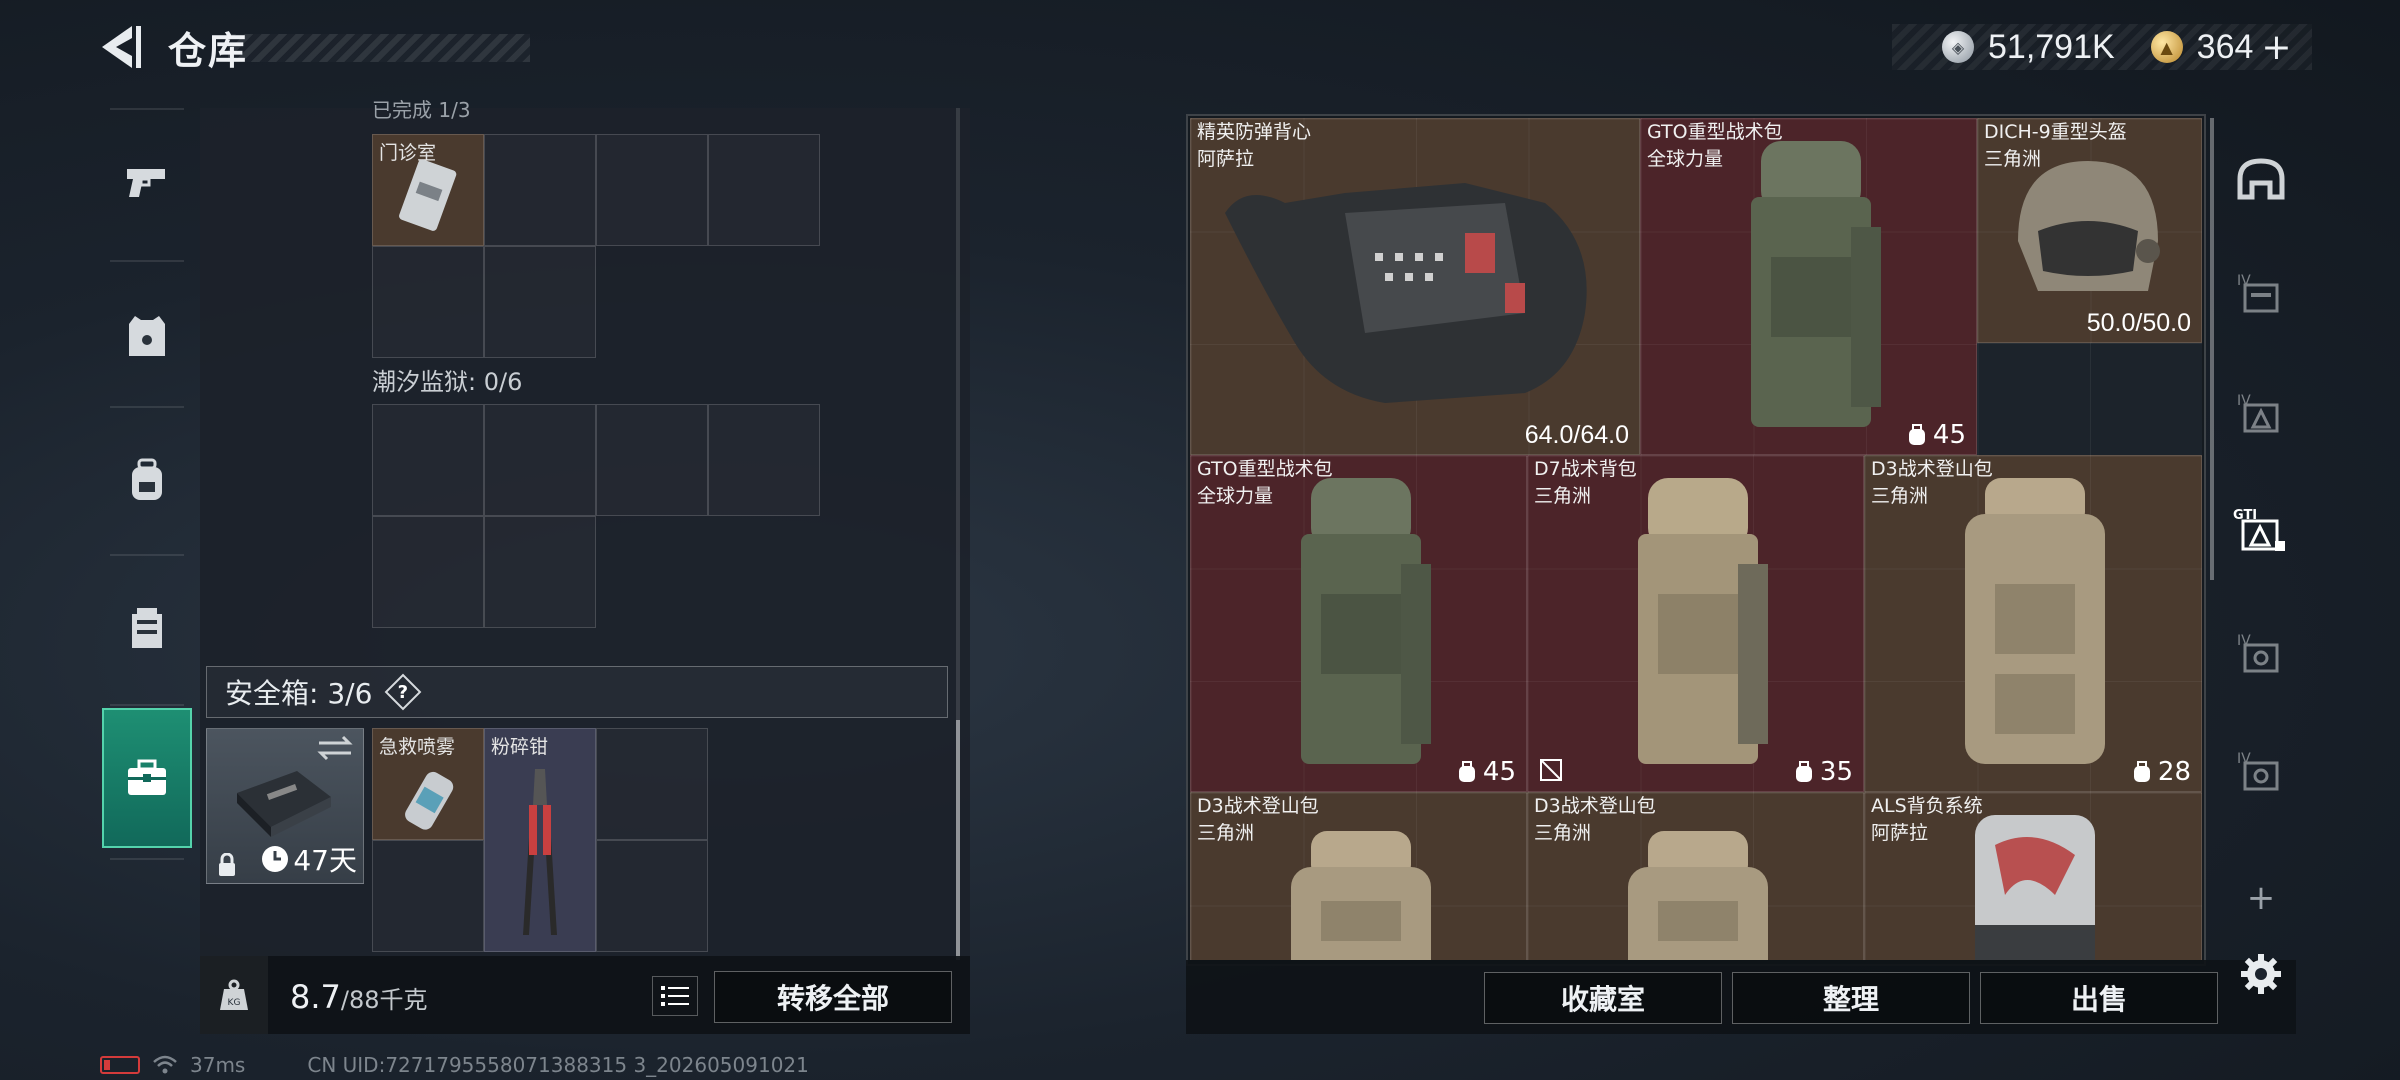 This screenshot has width=2400, height=1080. Describe the element at coordinates (2089, 226) in the screenshot. I see `helmet-image` at that location.